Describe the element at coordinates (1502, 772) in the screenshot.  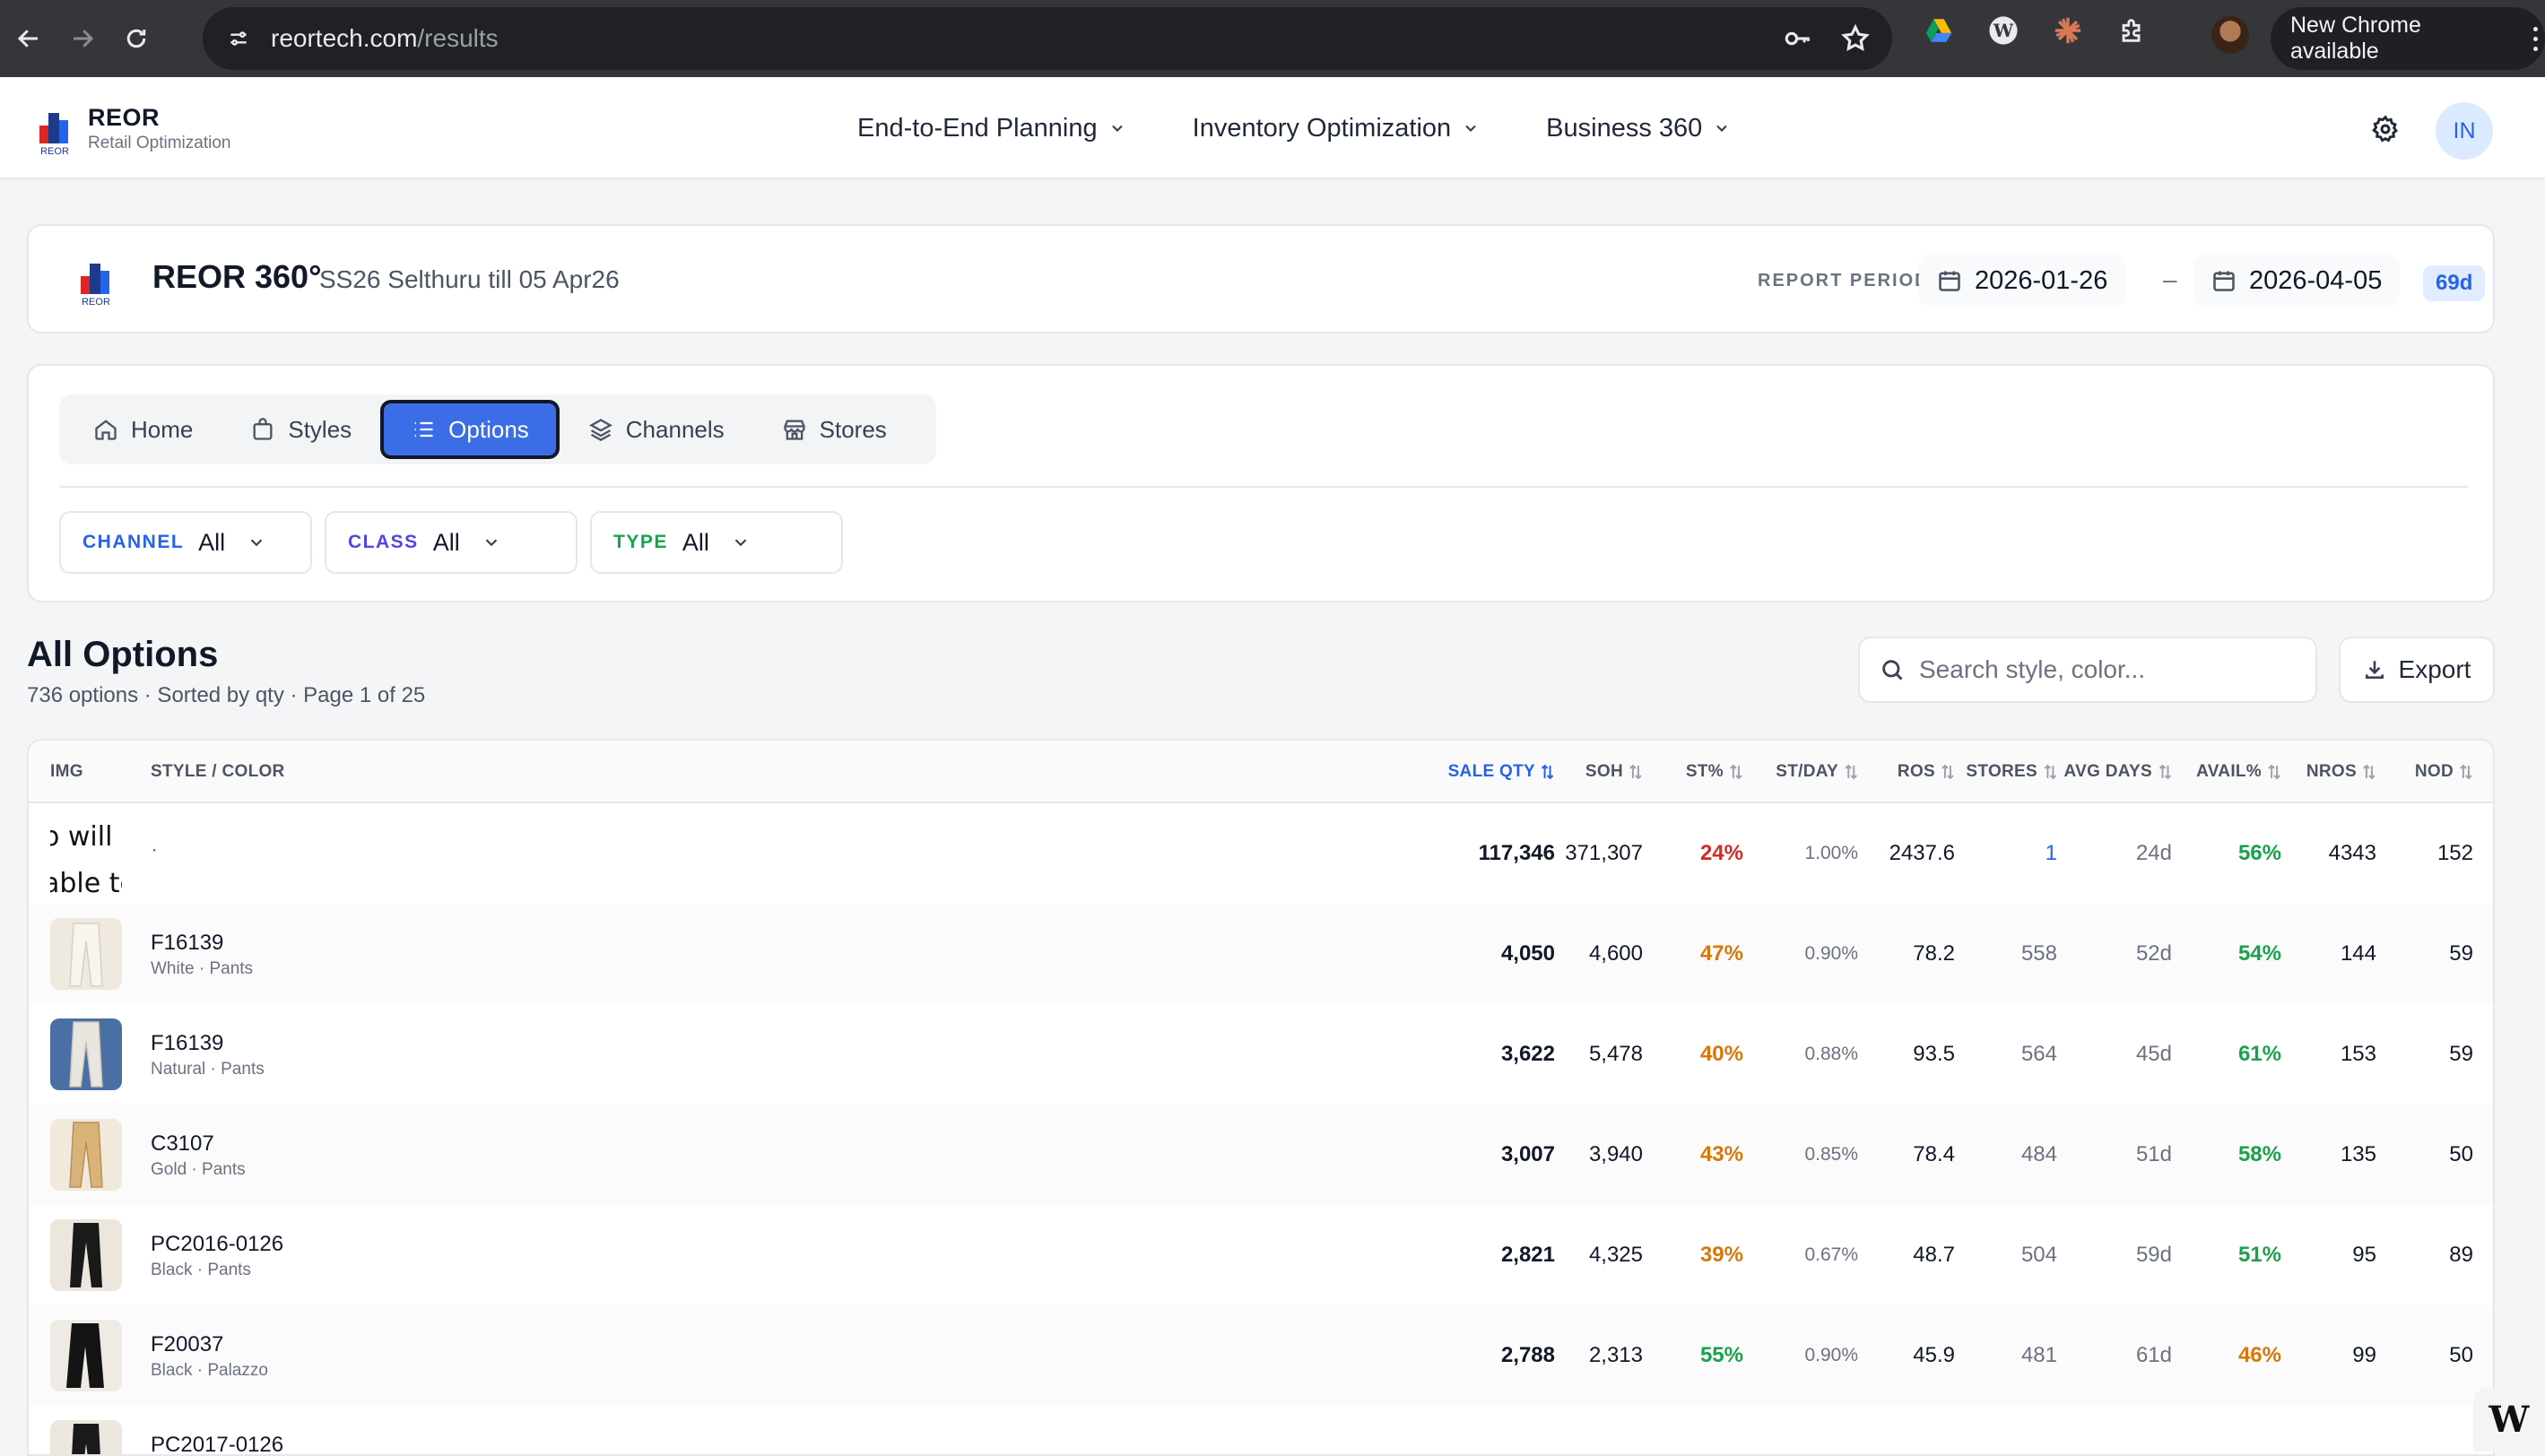
I see `col-sale-qty: SALE QTY` at that location.